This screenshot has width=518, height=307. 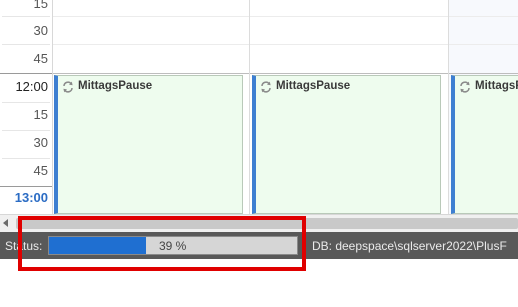 I want to click on horizontal-scrollbar, so click(x=259, y=223).